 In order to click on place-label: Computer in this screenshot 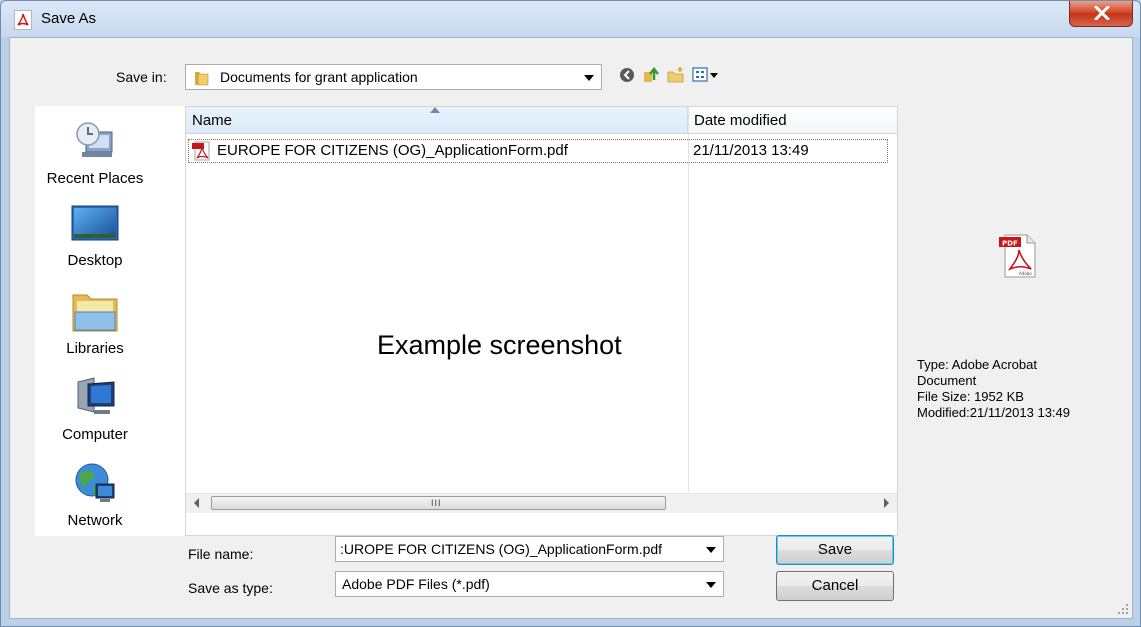, I will do `click(95, 434)`.